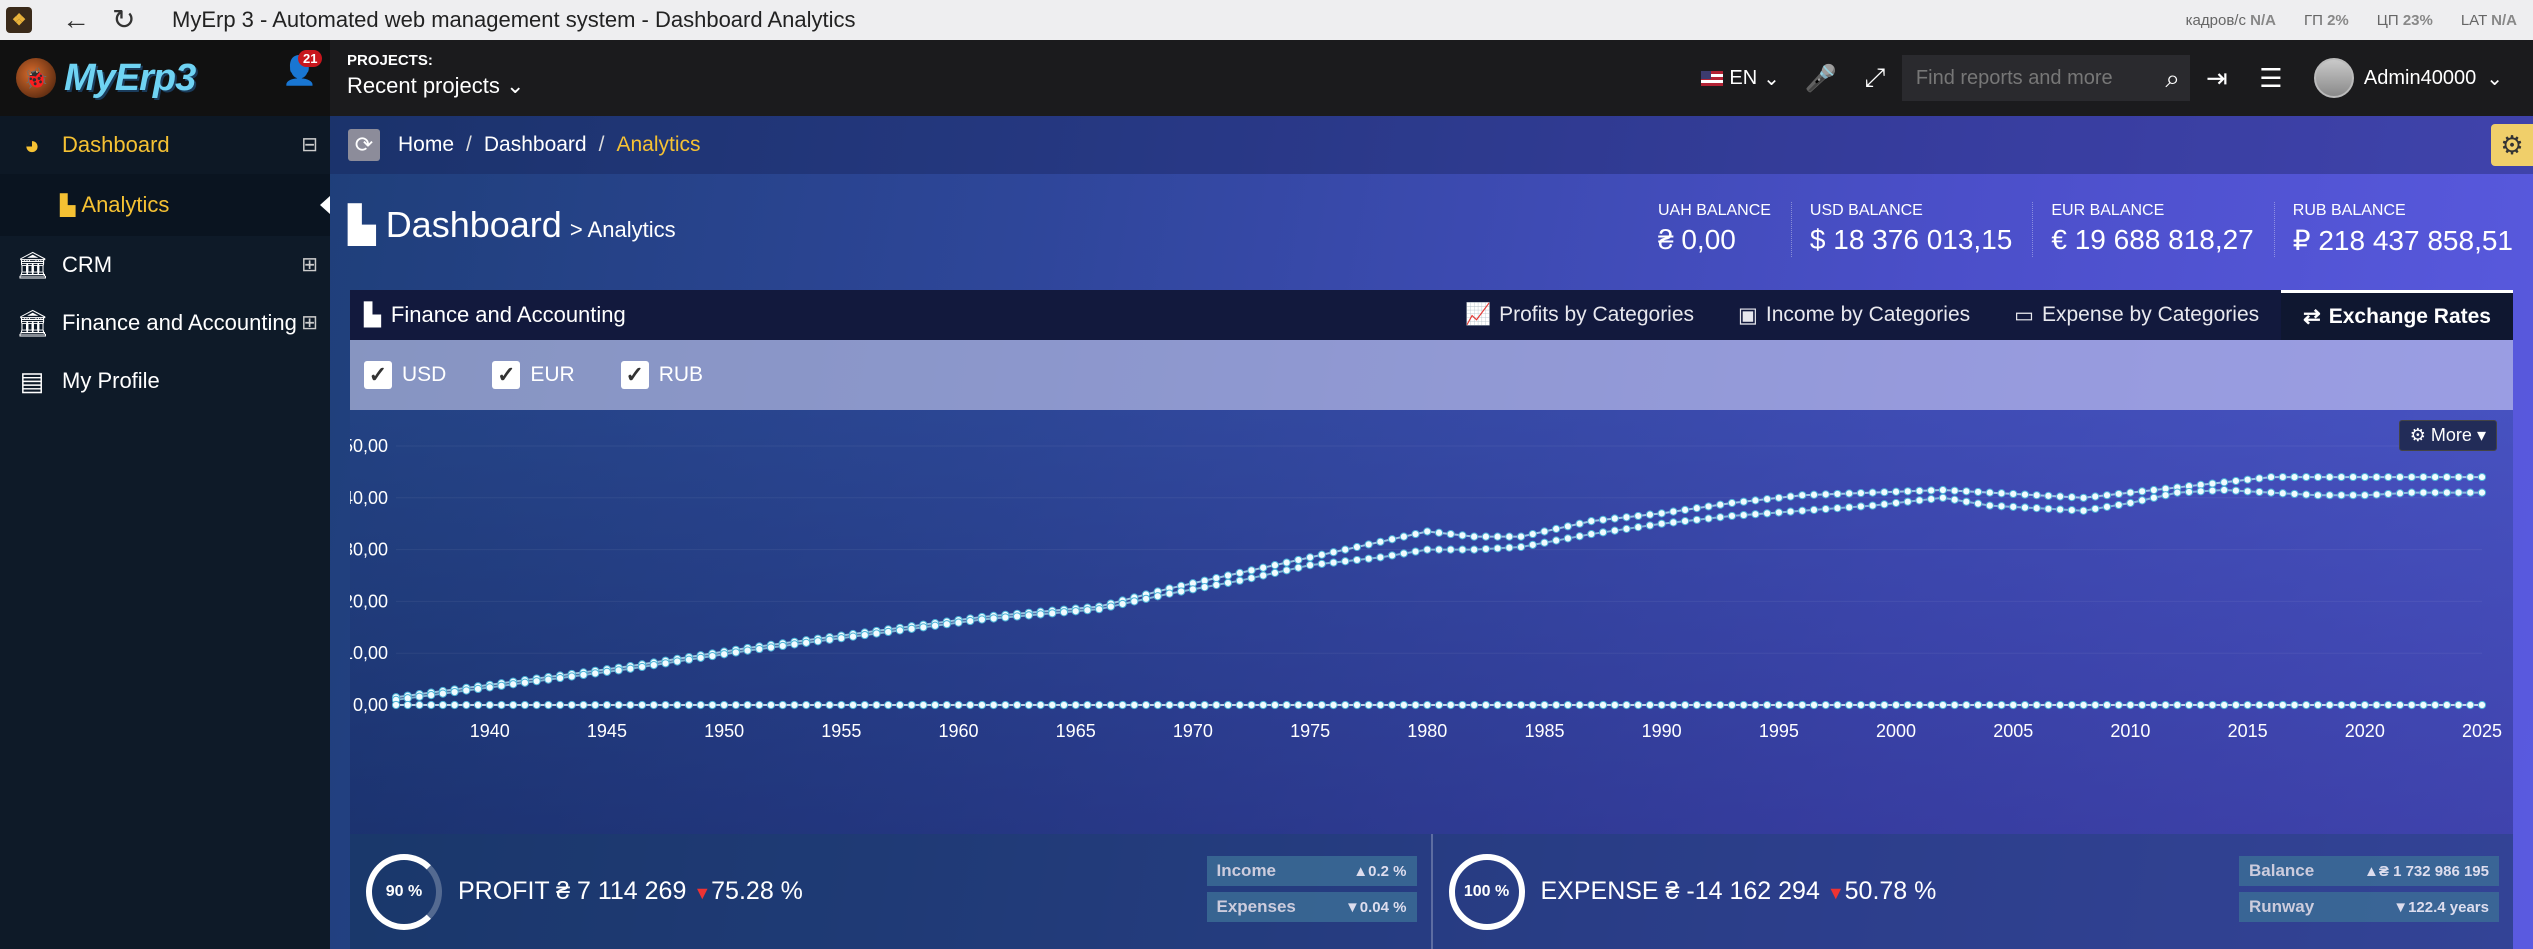  I want to click on settings-gear-icon: ⚙, so click(2512, 145).